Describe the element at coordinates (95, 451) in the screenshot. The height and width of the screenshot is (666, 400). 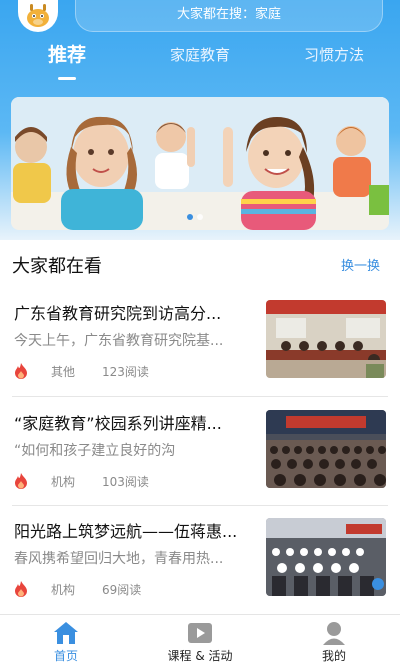
I see `article-summary: “如何和孩子建立良好的沟` at that location.